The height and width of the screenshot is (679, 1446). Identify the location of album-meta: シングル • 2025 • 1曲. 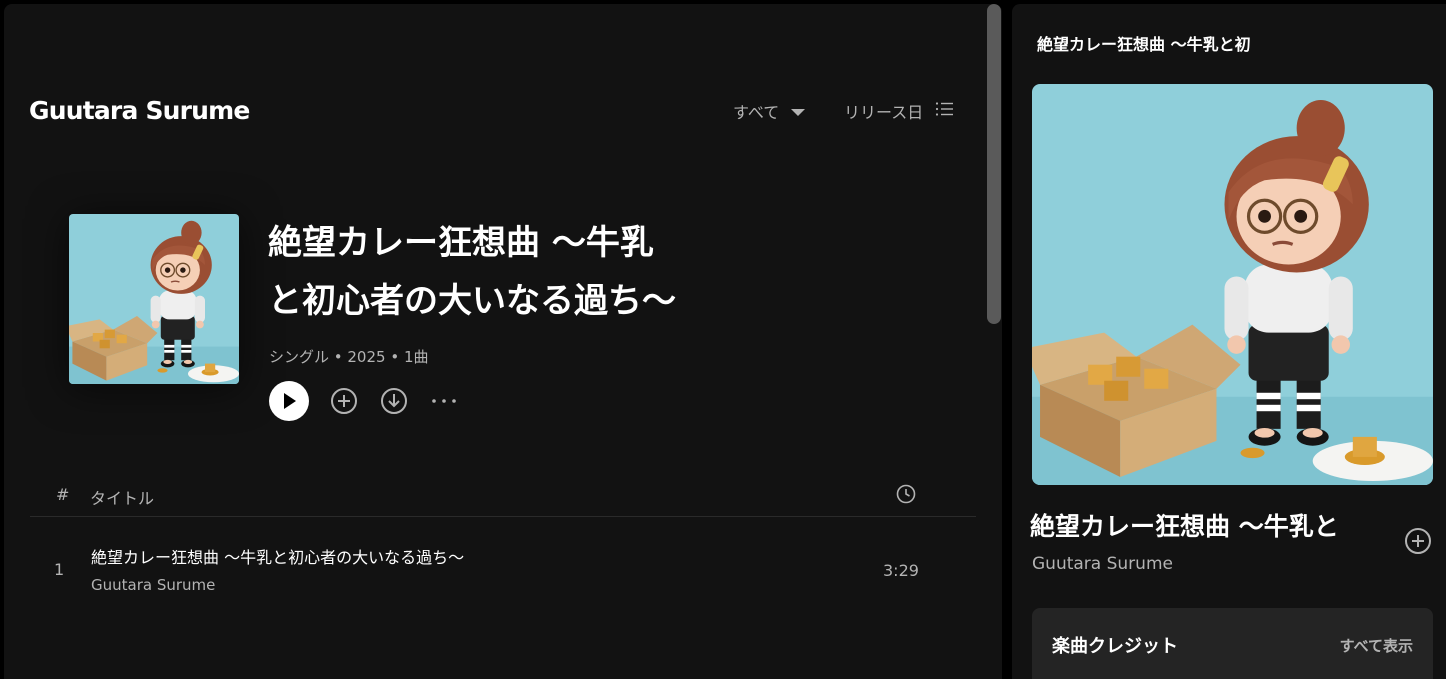
(349, 357).